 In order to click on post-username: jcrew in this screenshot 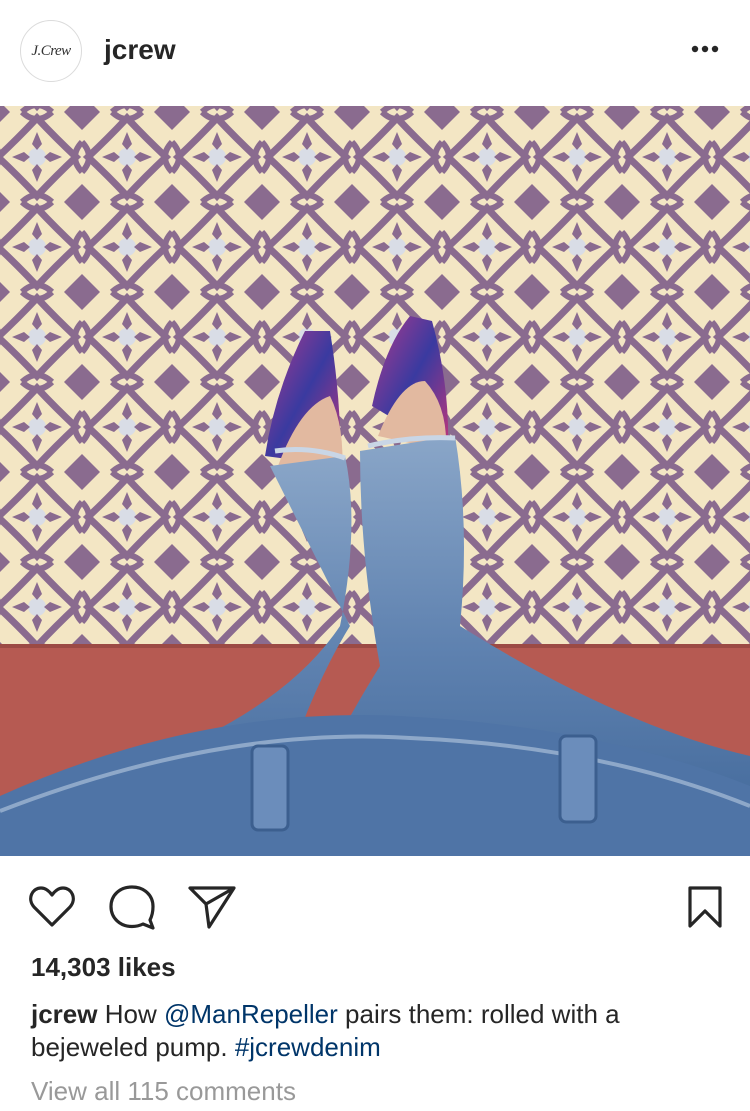, I will do `click(140, 50)`.